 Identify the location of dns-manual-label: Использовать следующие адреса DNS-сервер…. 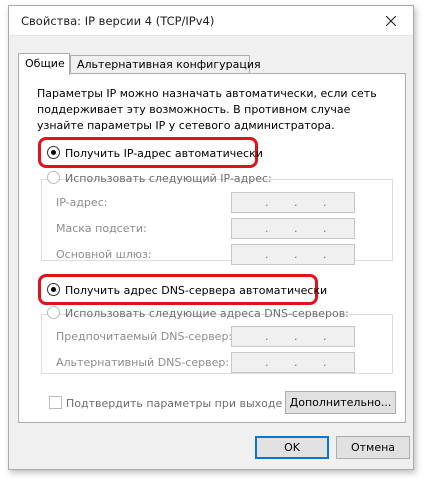
(207, 313).